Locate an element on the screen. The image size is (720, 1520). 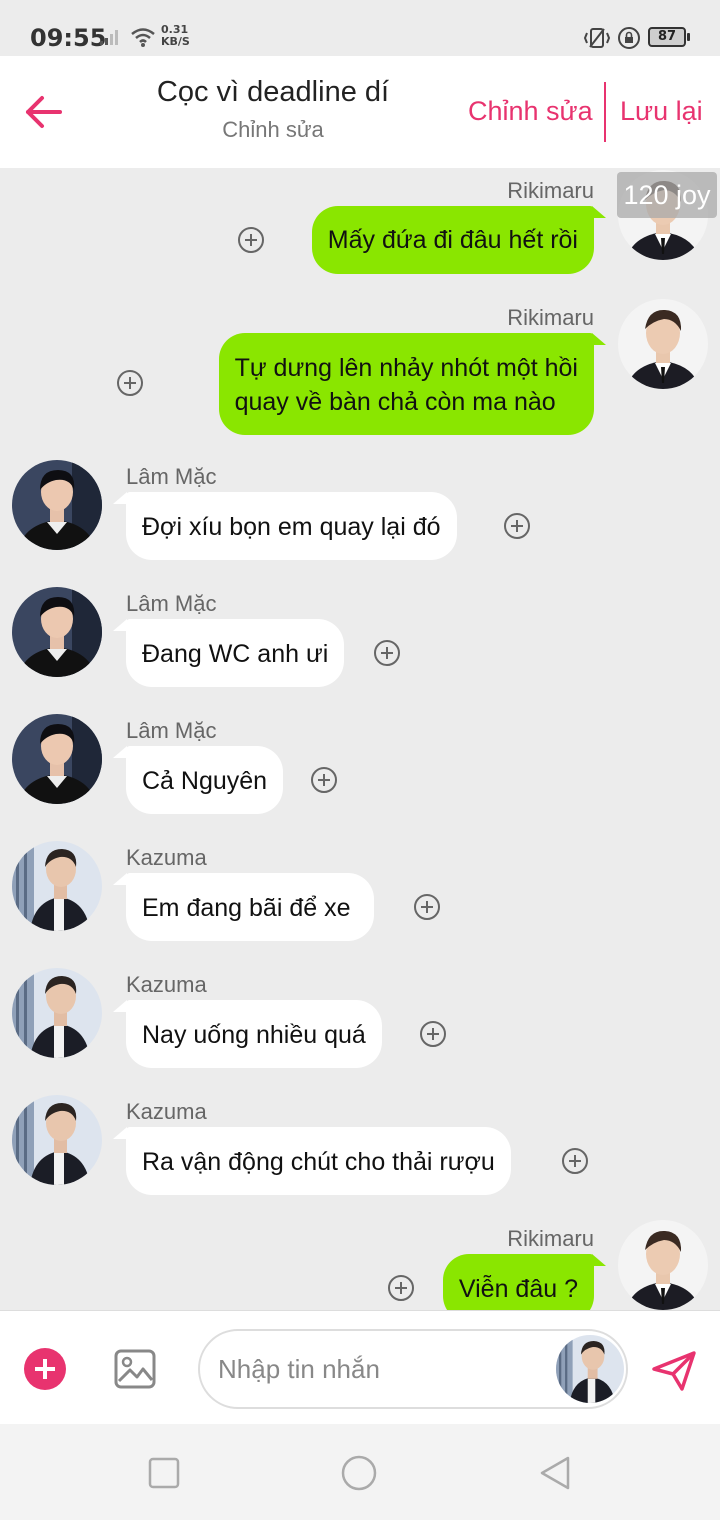
back-icon is located at coordinates (555, 1475).